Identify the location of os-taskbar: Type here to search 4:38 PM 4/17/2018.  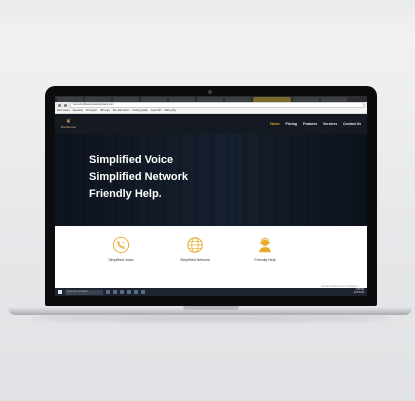
(211, 292).